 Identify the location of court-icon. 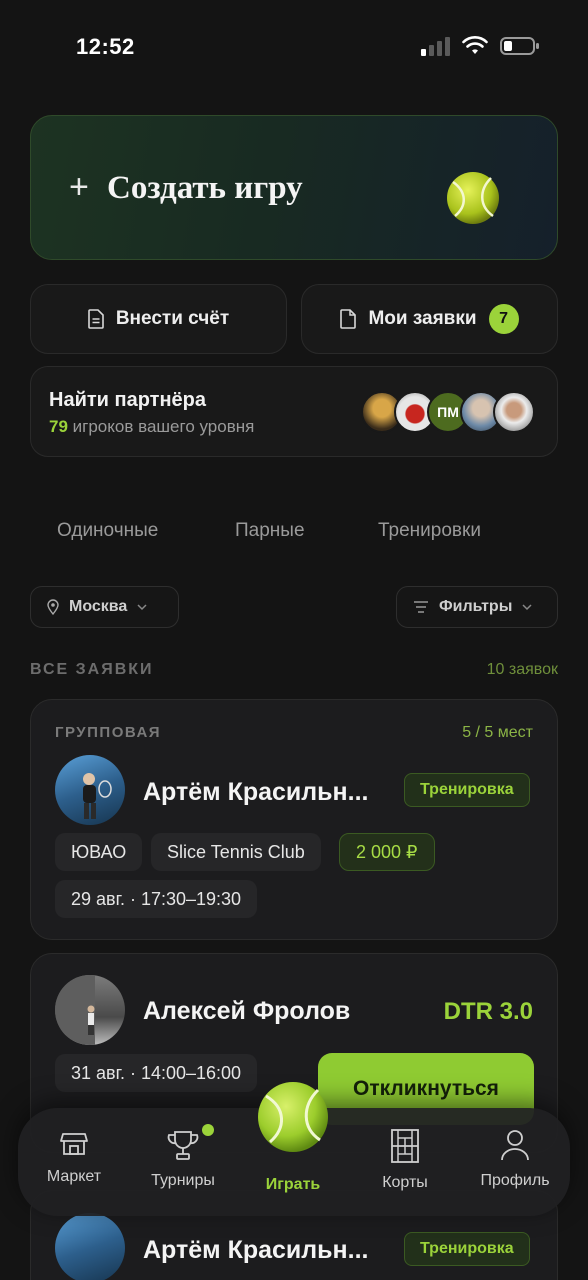
(405, 1146).